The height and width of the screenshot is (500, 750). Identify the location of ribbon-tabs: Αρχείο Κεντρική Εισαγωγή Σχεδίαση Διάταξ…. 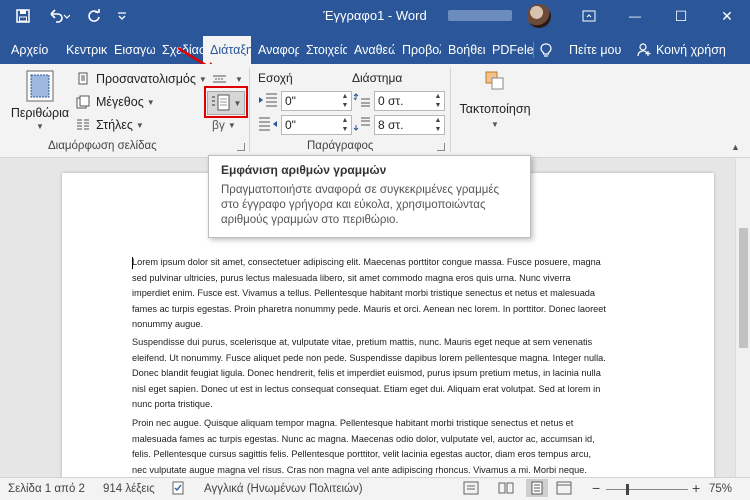
(375, 52).